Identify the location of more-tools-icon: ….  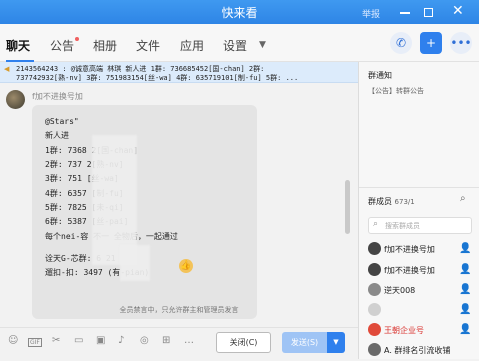
(189, 340).